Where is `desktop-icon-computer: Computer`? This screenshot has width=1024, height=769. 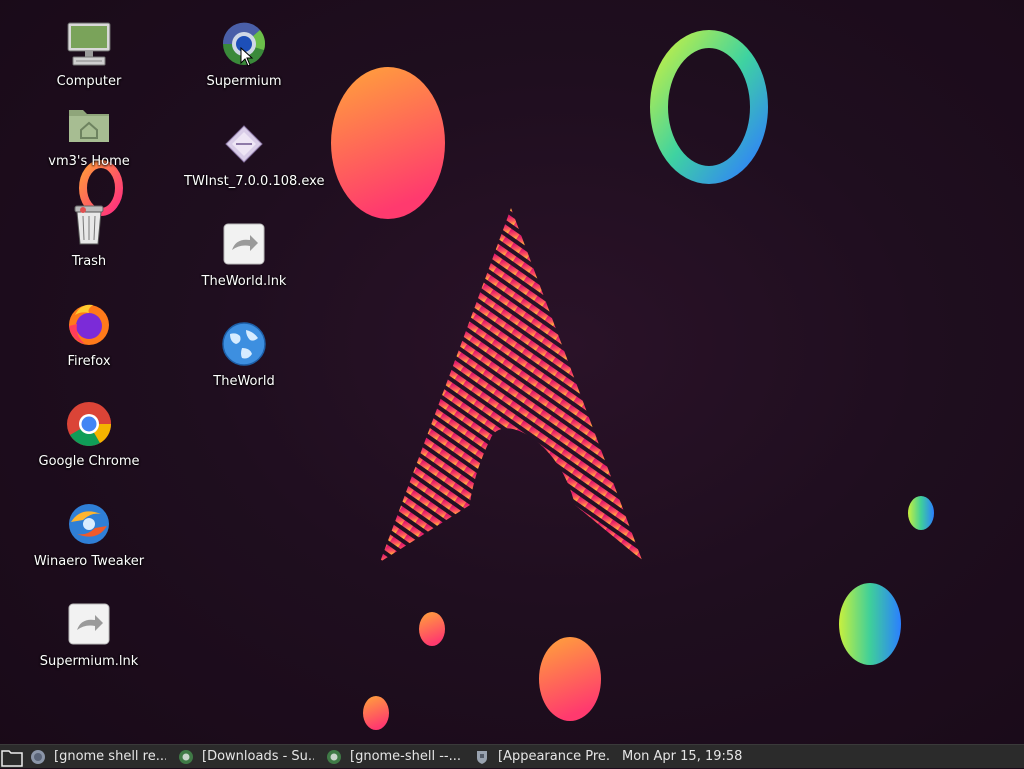
desktop-icon-computer: Computer is located at coordinates (89, 54).